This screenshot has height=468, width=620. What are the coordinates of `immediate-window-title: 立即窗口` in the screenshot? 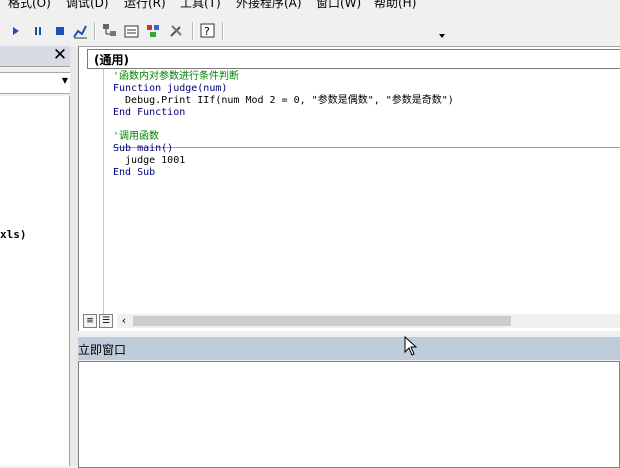 It's located at (102, 350).